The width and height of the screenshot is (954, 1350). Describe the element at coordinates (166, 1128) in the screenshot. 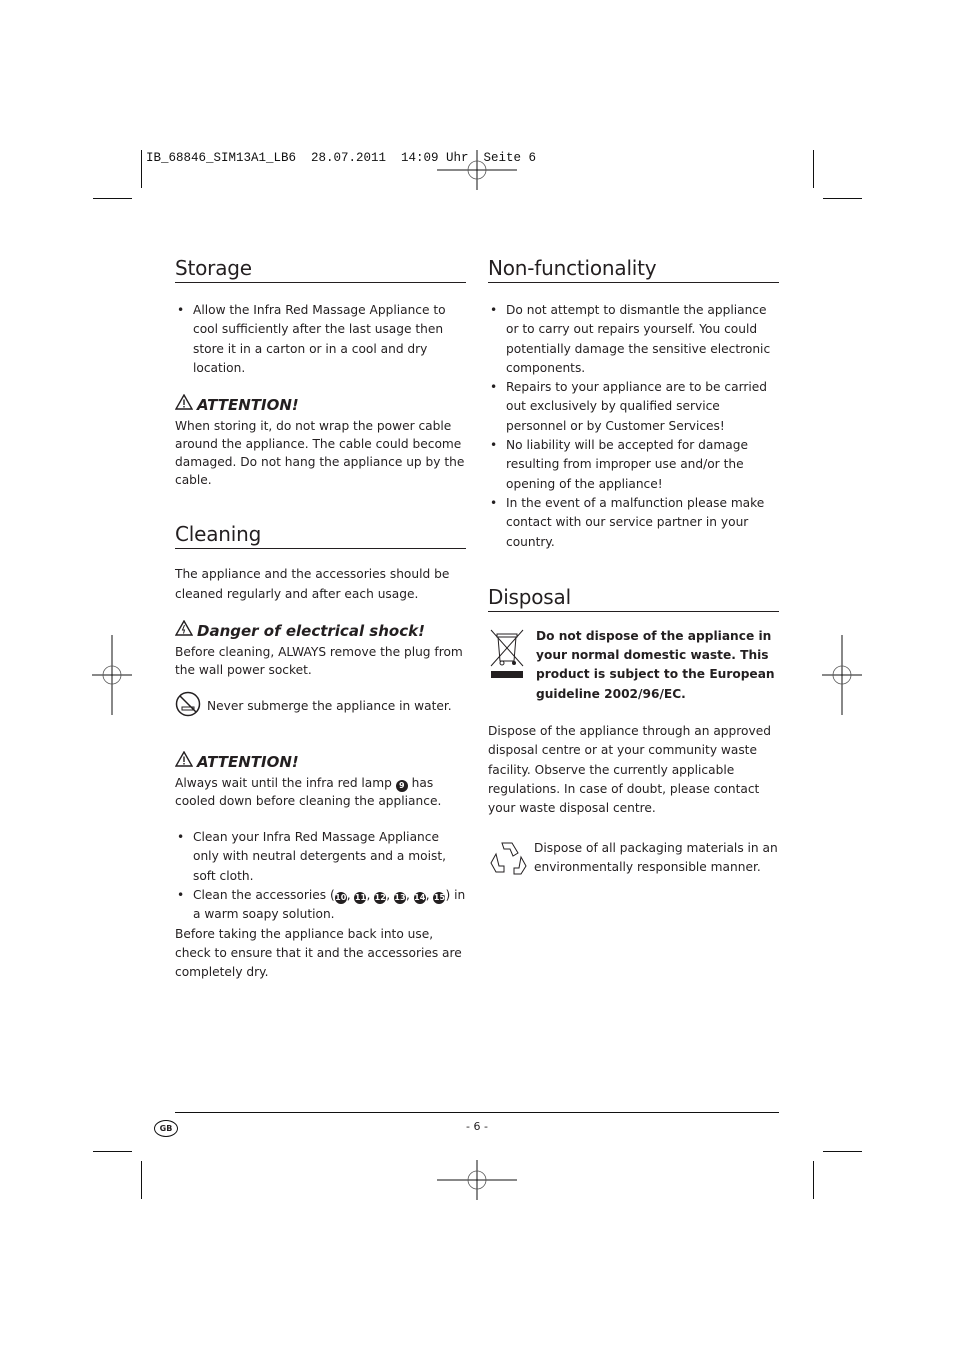

I see `country-badge: GB` at that location.